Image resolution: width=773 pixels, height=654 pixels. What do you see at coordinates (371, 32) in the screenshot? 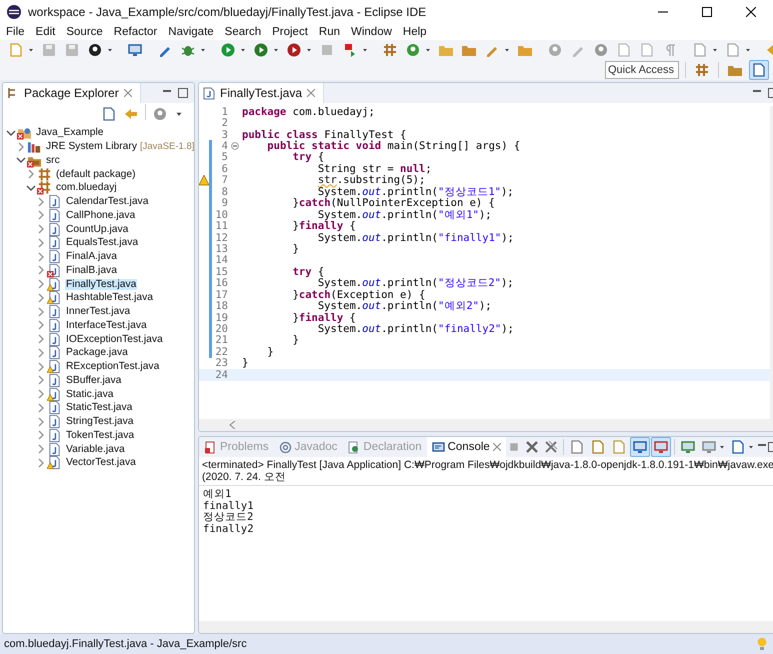
I see `menu-item: Window` at bounding box center [371, 32].